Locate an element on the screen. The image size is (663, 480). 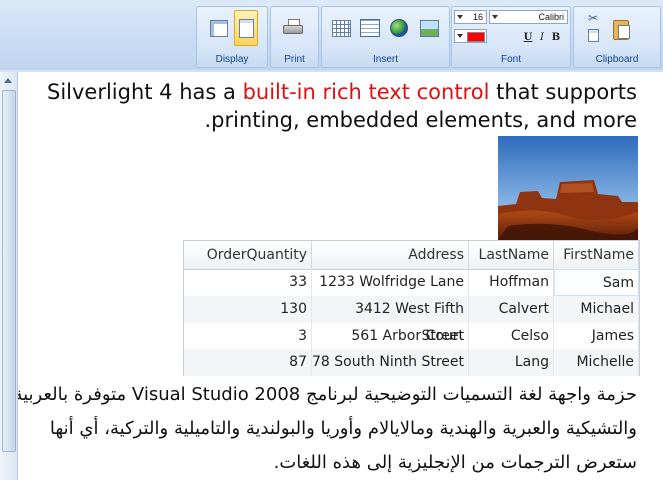
print-button is located at coordinates (293, 28).